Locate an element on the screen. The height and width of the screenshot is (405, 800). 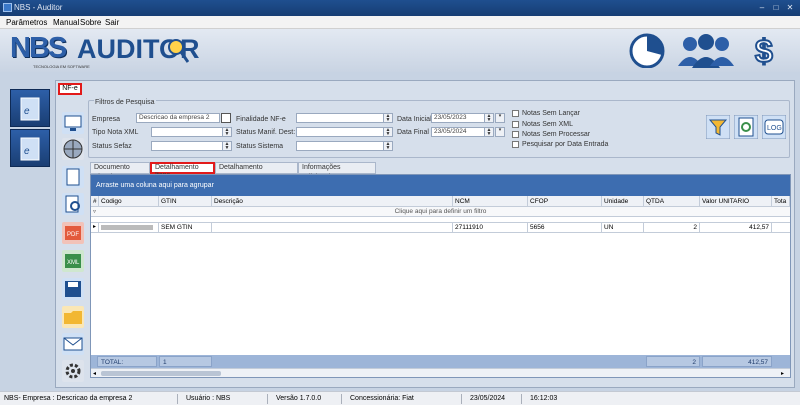
status-manif-field is located at coordinates (340, 132).